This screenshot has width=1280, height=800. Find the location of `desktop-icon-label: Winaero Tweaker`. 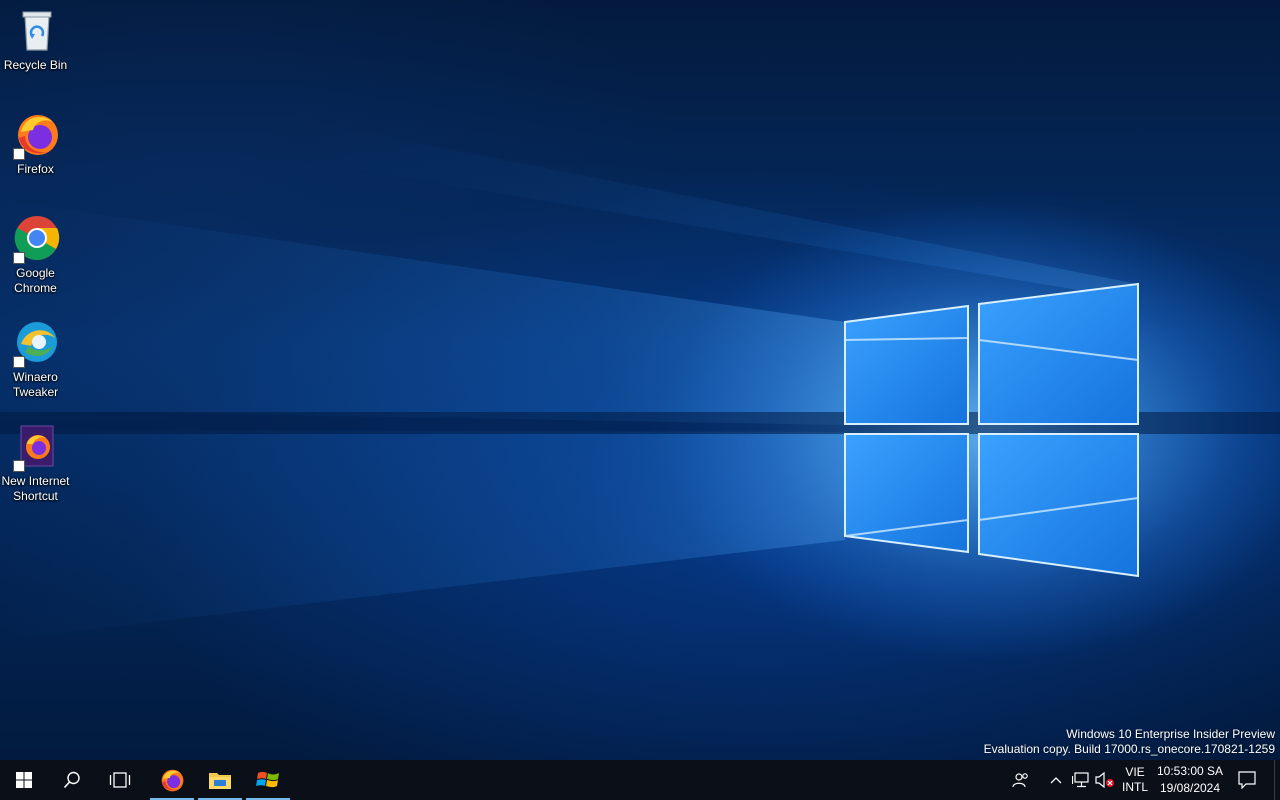

desktop-icon-label: Winaero Tweaker is located at coordinates (35, 384).